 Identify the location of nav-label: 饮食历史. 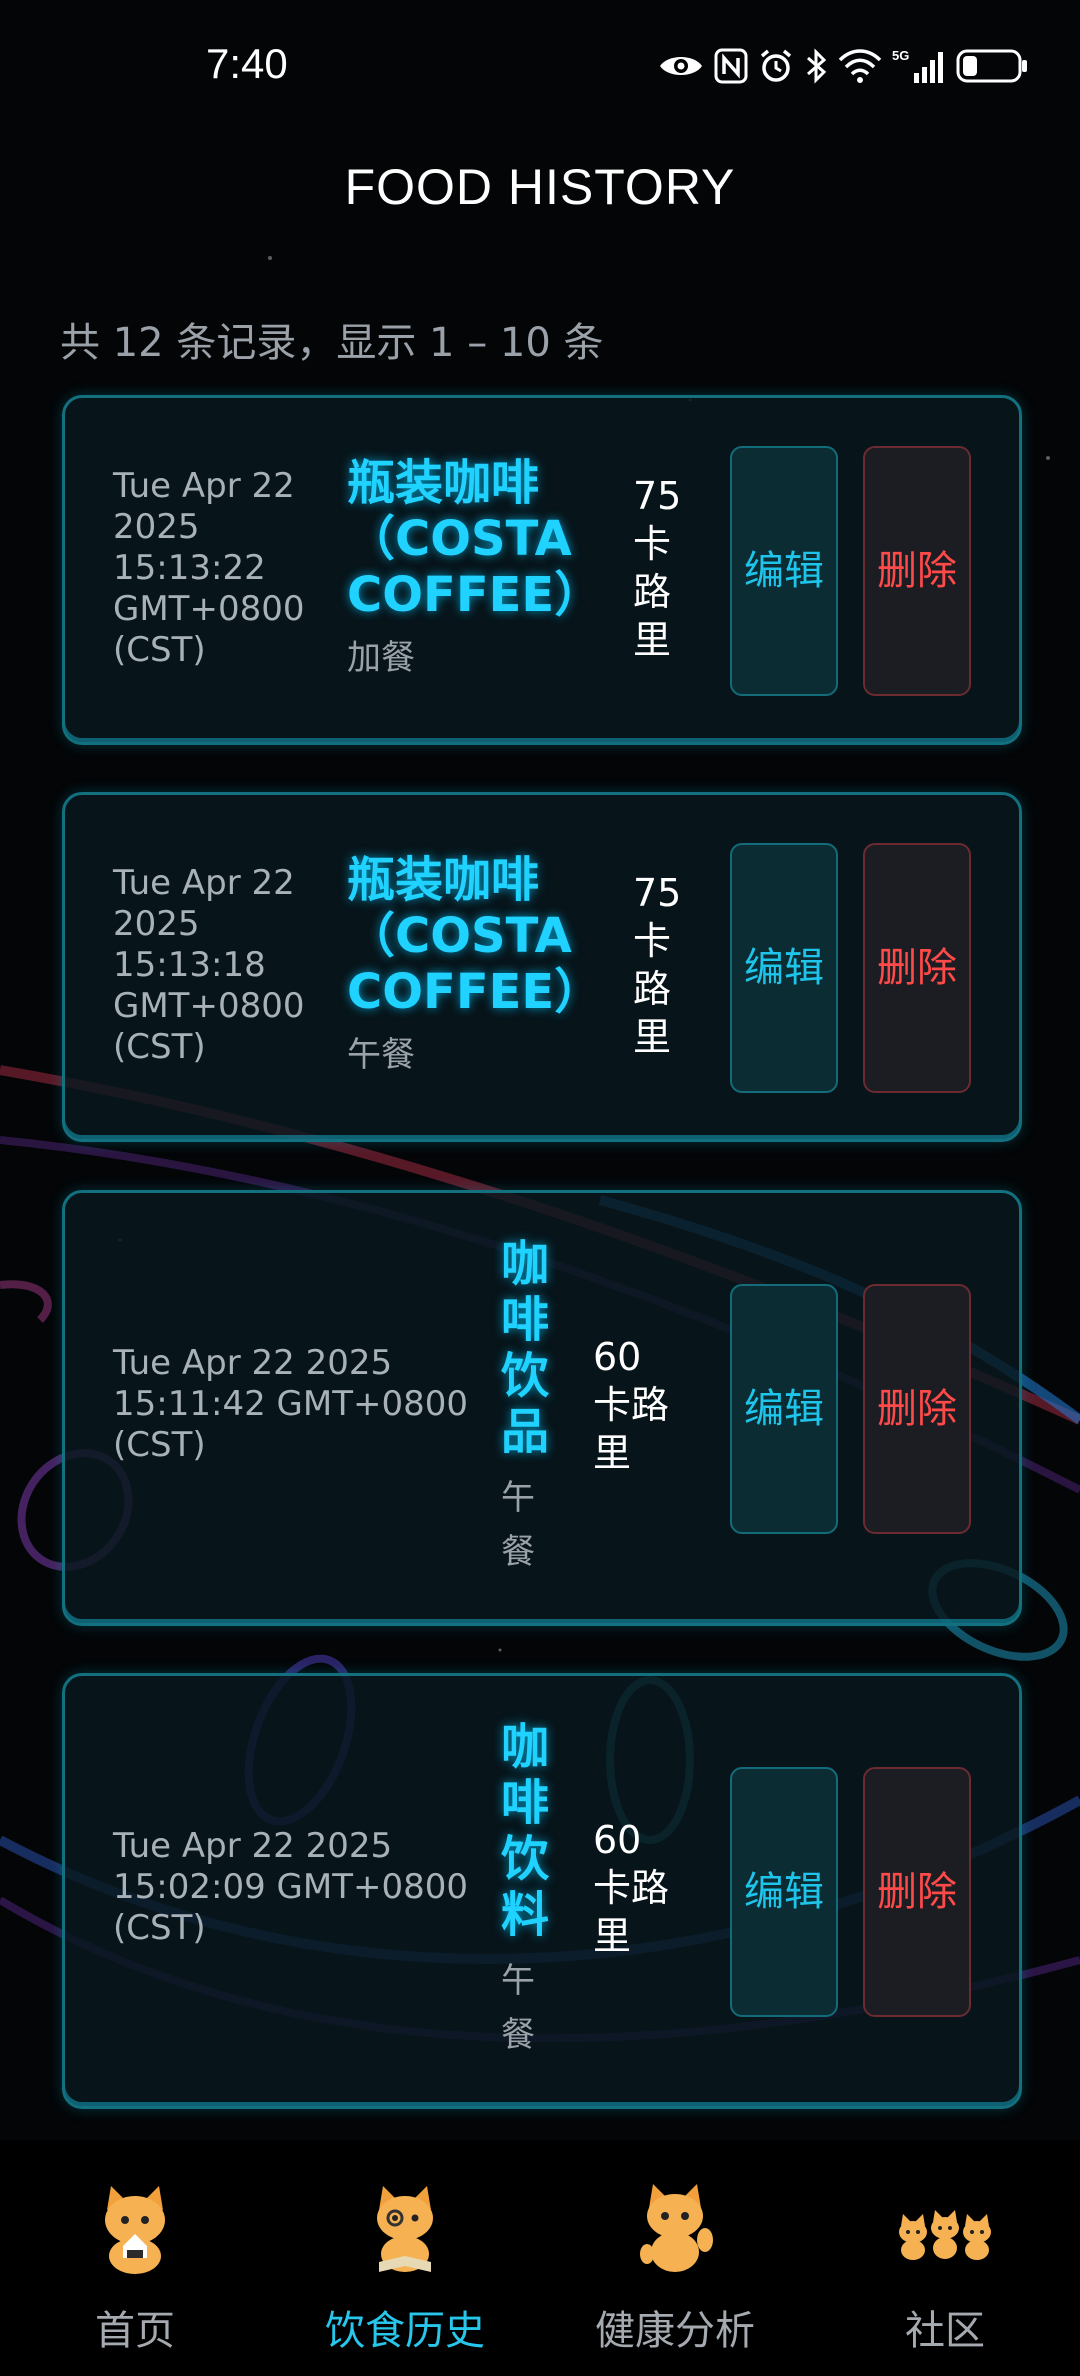
(405, 2331).